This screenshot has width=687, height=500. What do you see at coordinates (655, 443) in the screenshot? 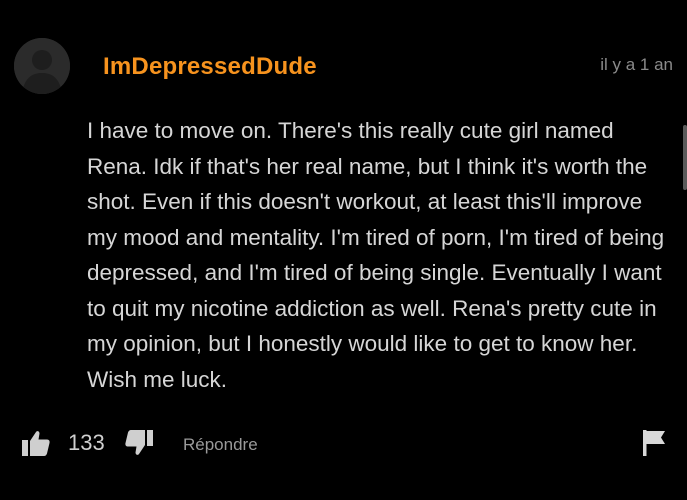
I see `flag-icon` at bounding box center [655, 443].